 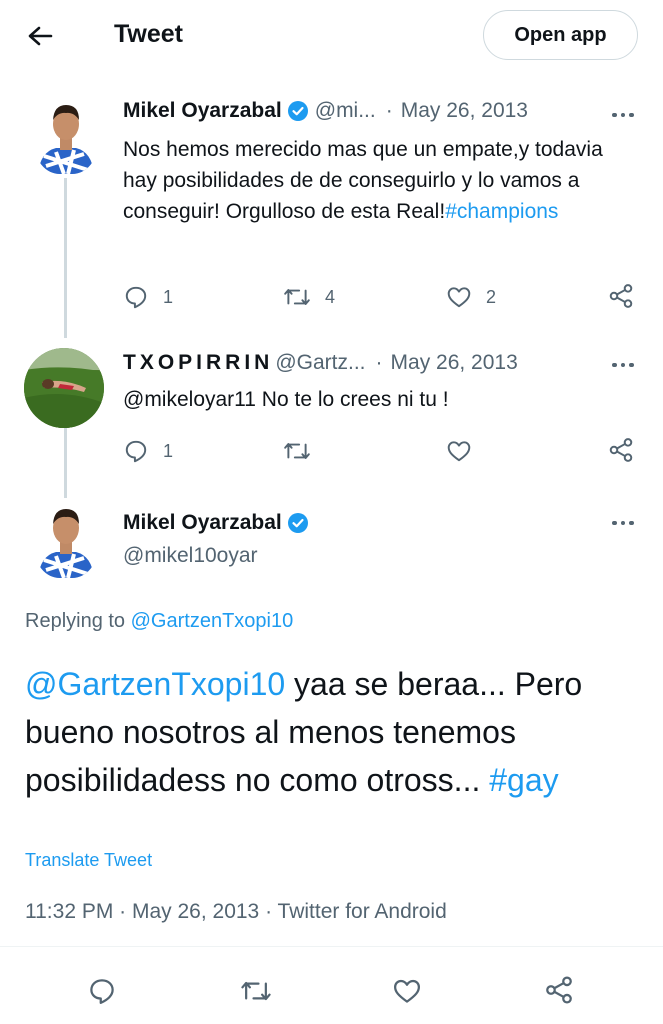 I want to click on back-button, so click(x=40, y=36).